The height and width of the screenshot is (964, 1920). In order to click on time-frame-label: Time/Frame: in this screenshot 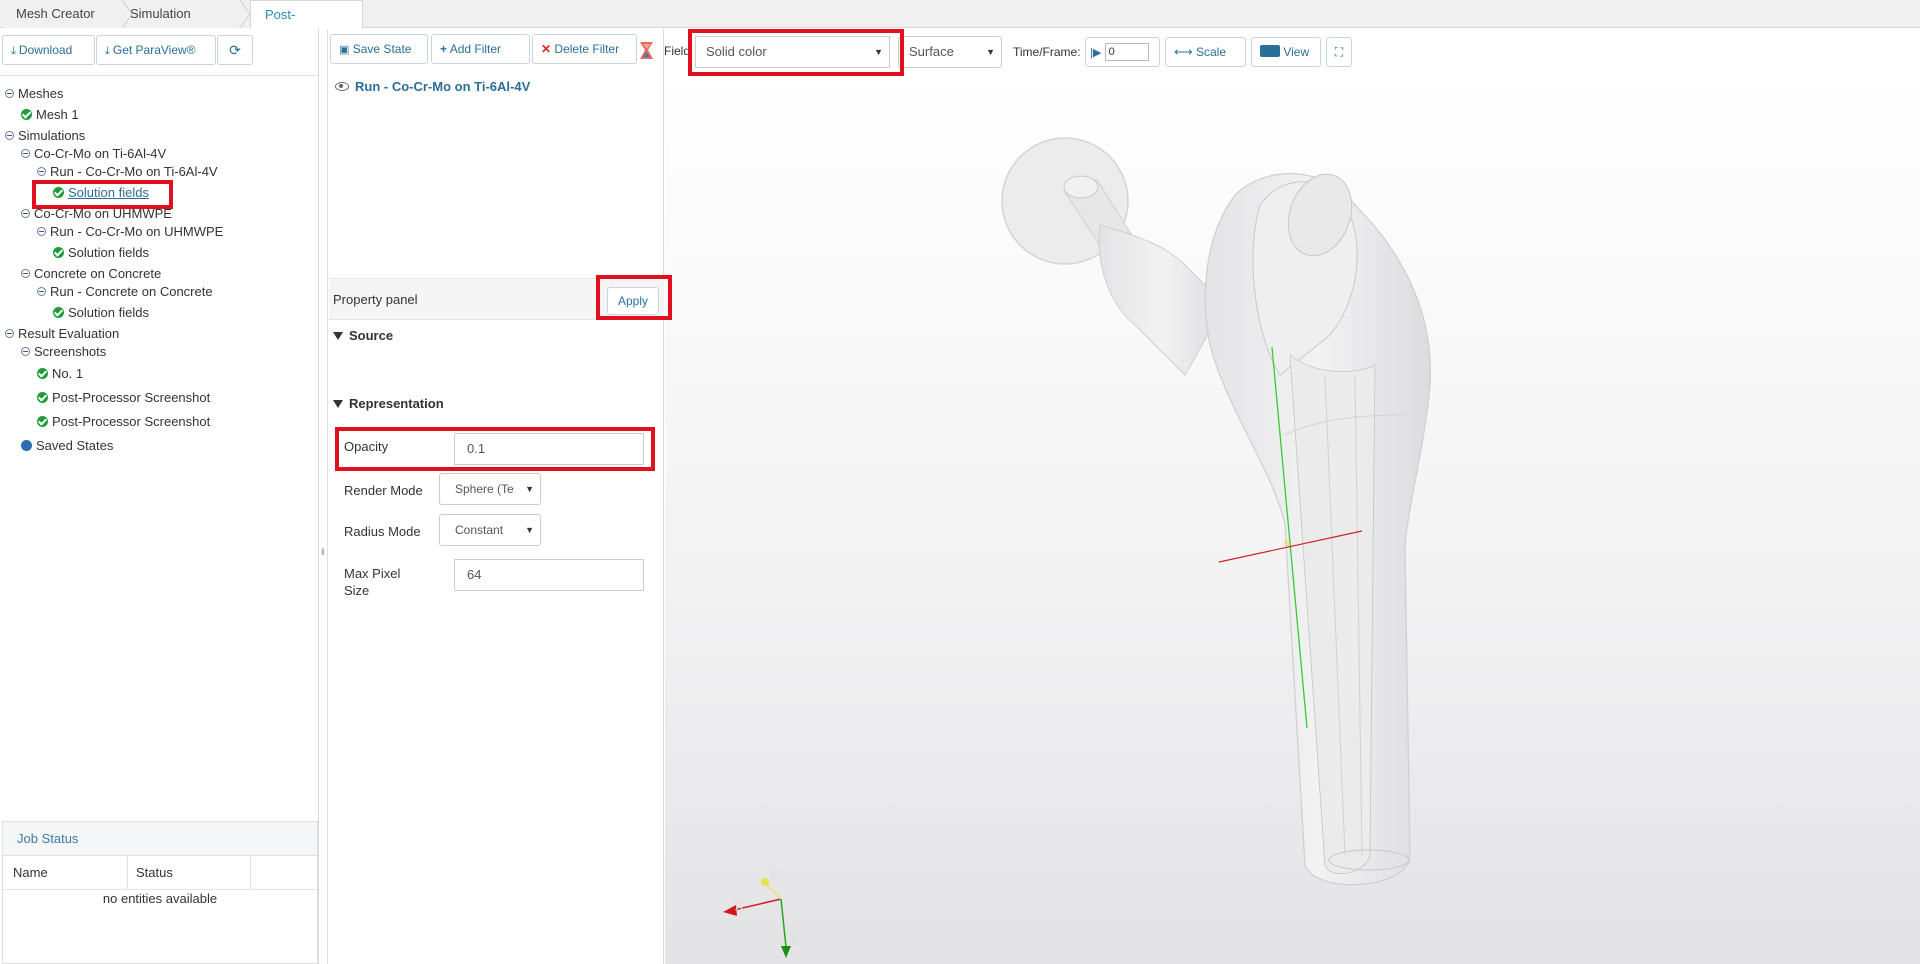, I will do `click(1047, 52)`.